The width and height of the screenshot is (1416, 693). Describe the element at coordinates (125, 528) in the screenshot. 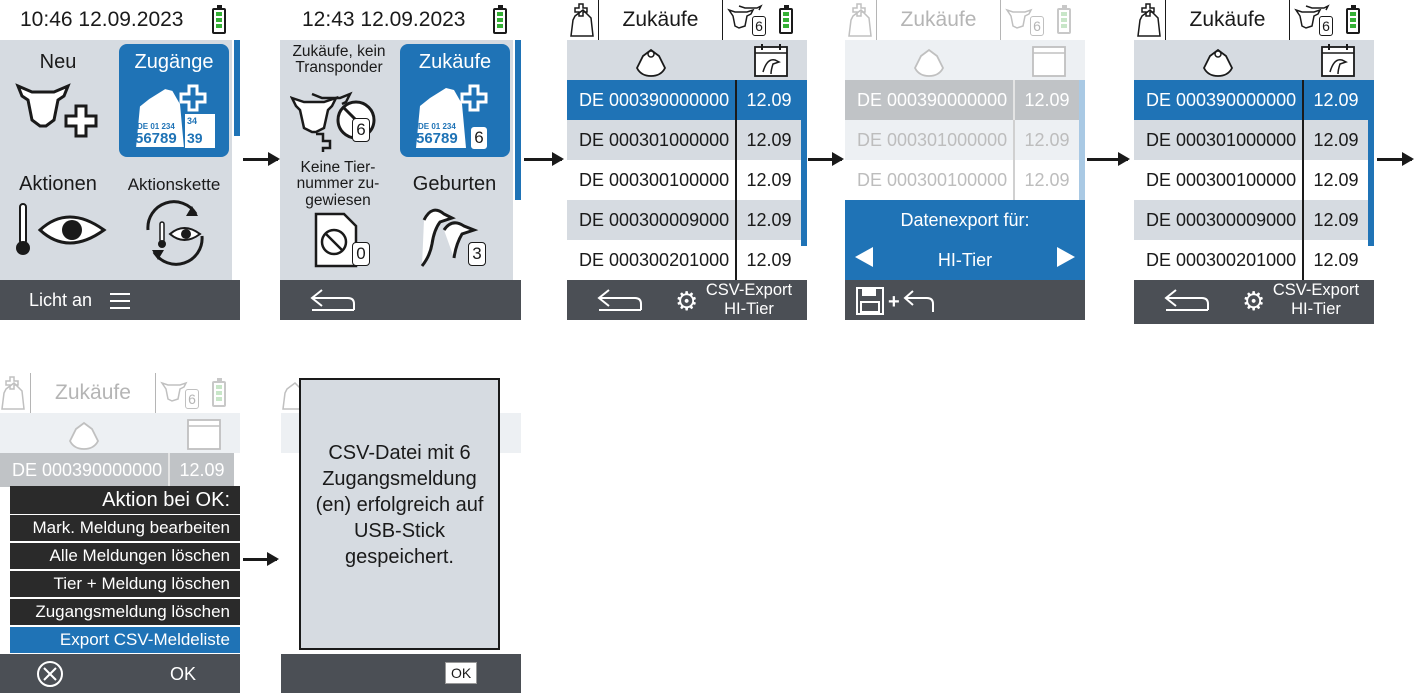

I see `menu-item: Mark. Meldung bearbeiten` at that location.